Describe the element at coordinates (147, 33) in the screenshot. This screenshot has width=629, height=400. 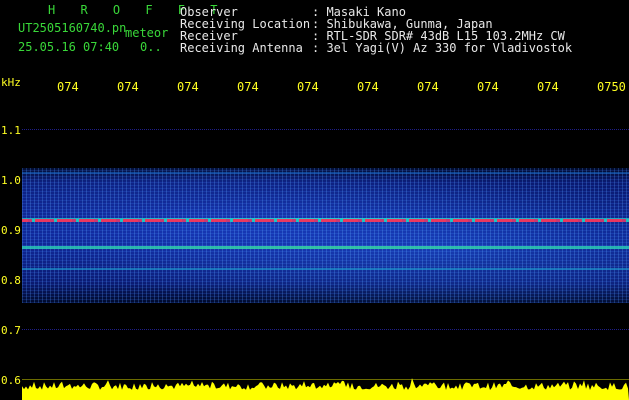
I see `record-type: meteor` at that location.